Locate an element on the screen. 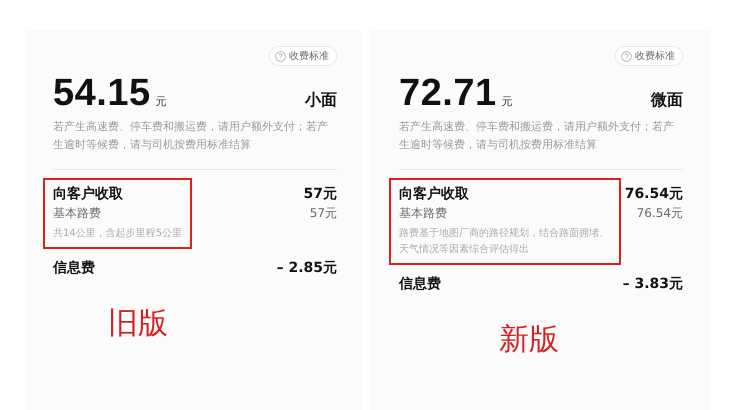 The image size is (733, 410). info-fee-amount: – 3.83元 is located at coordinates (652, 284).